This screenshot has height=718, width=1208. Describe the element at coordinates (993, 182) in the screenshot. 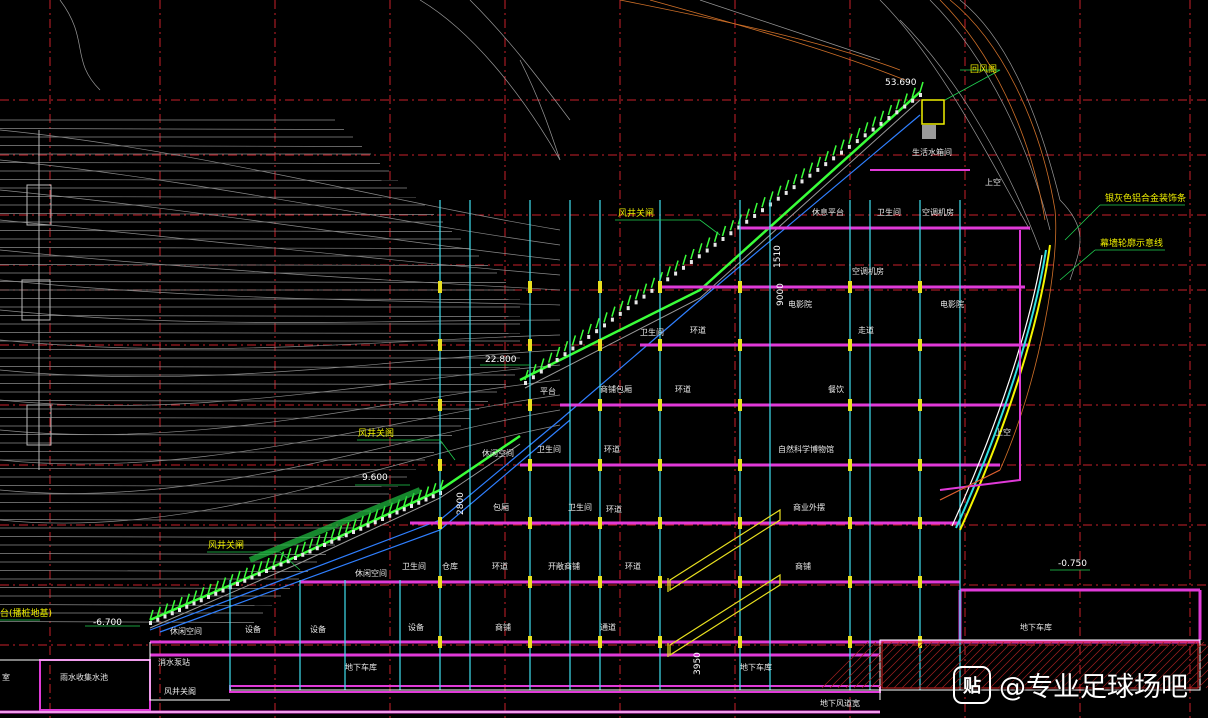

I see `room-up: 上空` at that location.